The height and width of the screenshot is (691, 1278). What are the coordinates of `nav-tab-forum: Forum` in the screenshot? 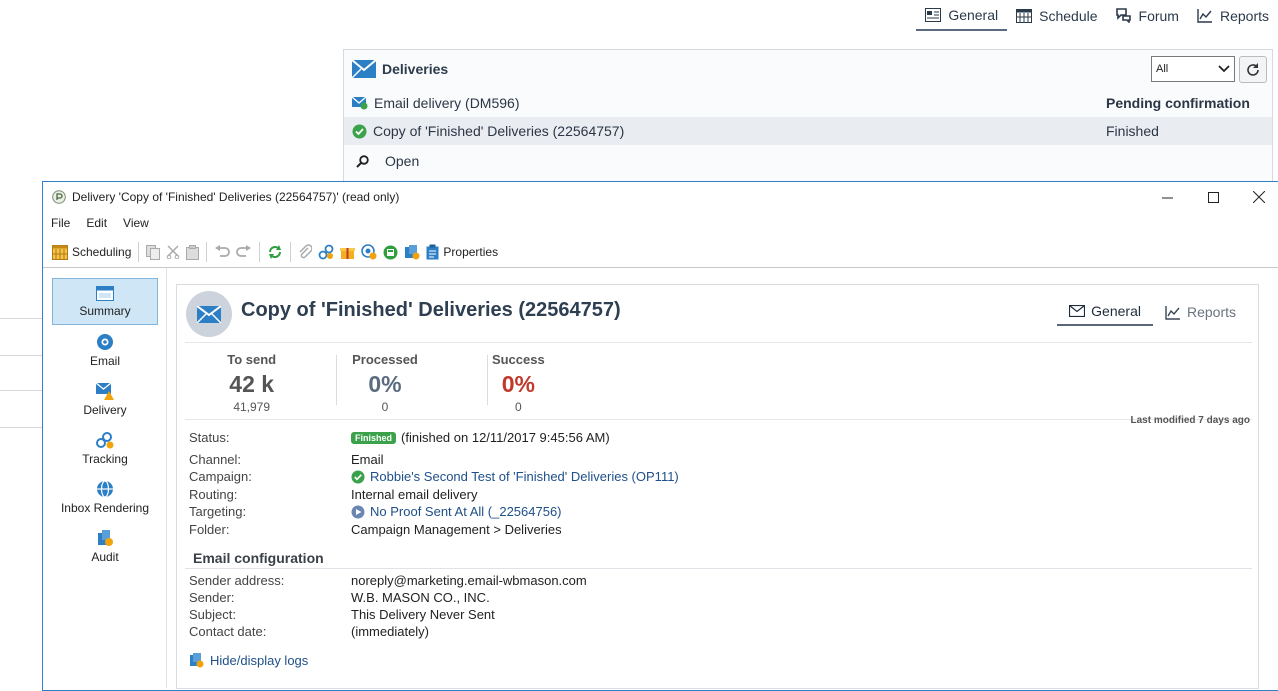 It's located at (1147, 15).